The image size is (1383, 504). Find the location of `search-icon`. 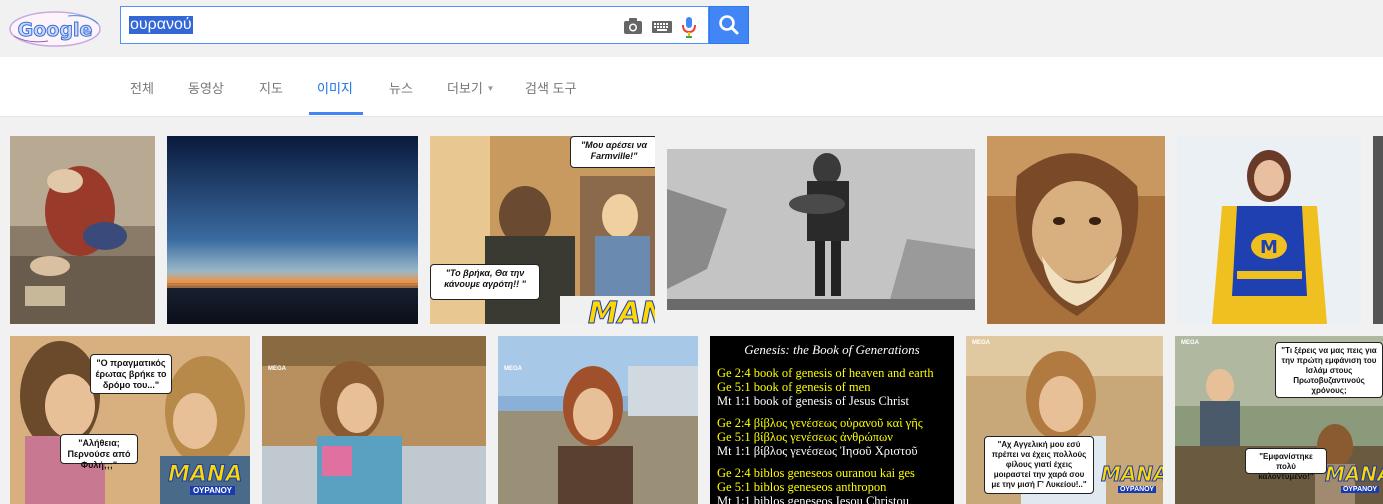

search-icon is located at coordinates (729, 25).